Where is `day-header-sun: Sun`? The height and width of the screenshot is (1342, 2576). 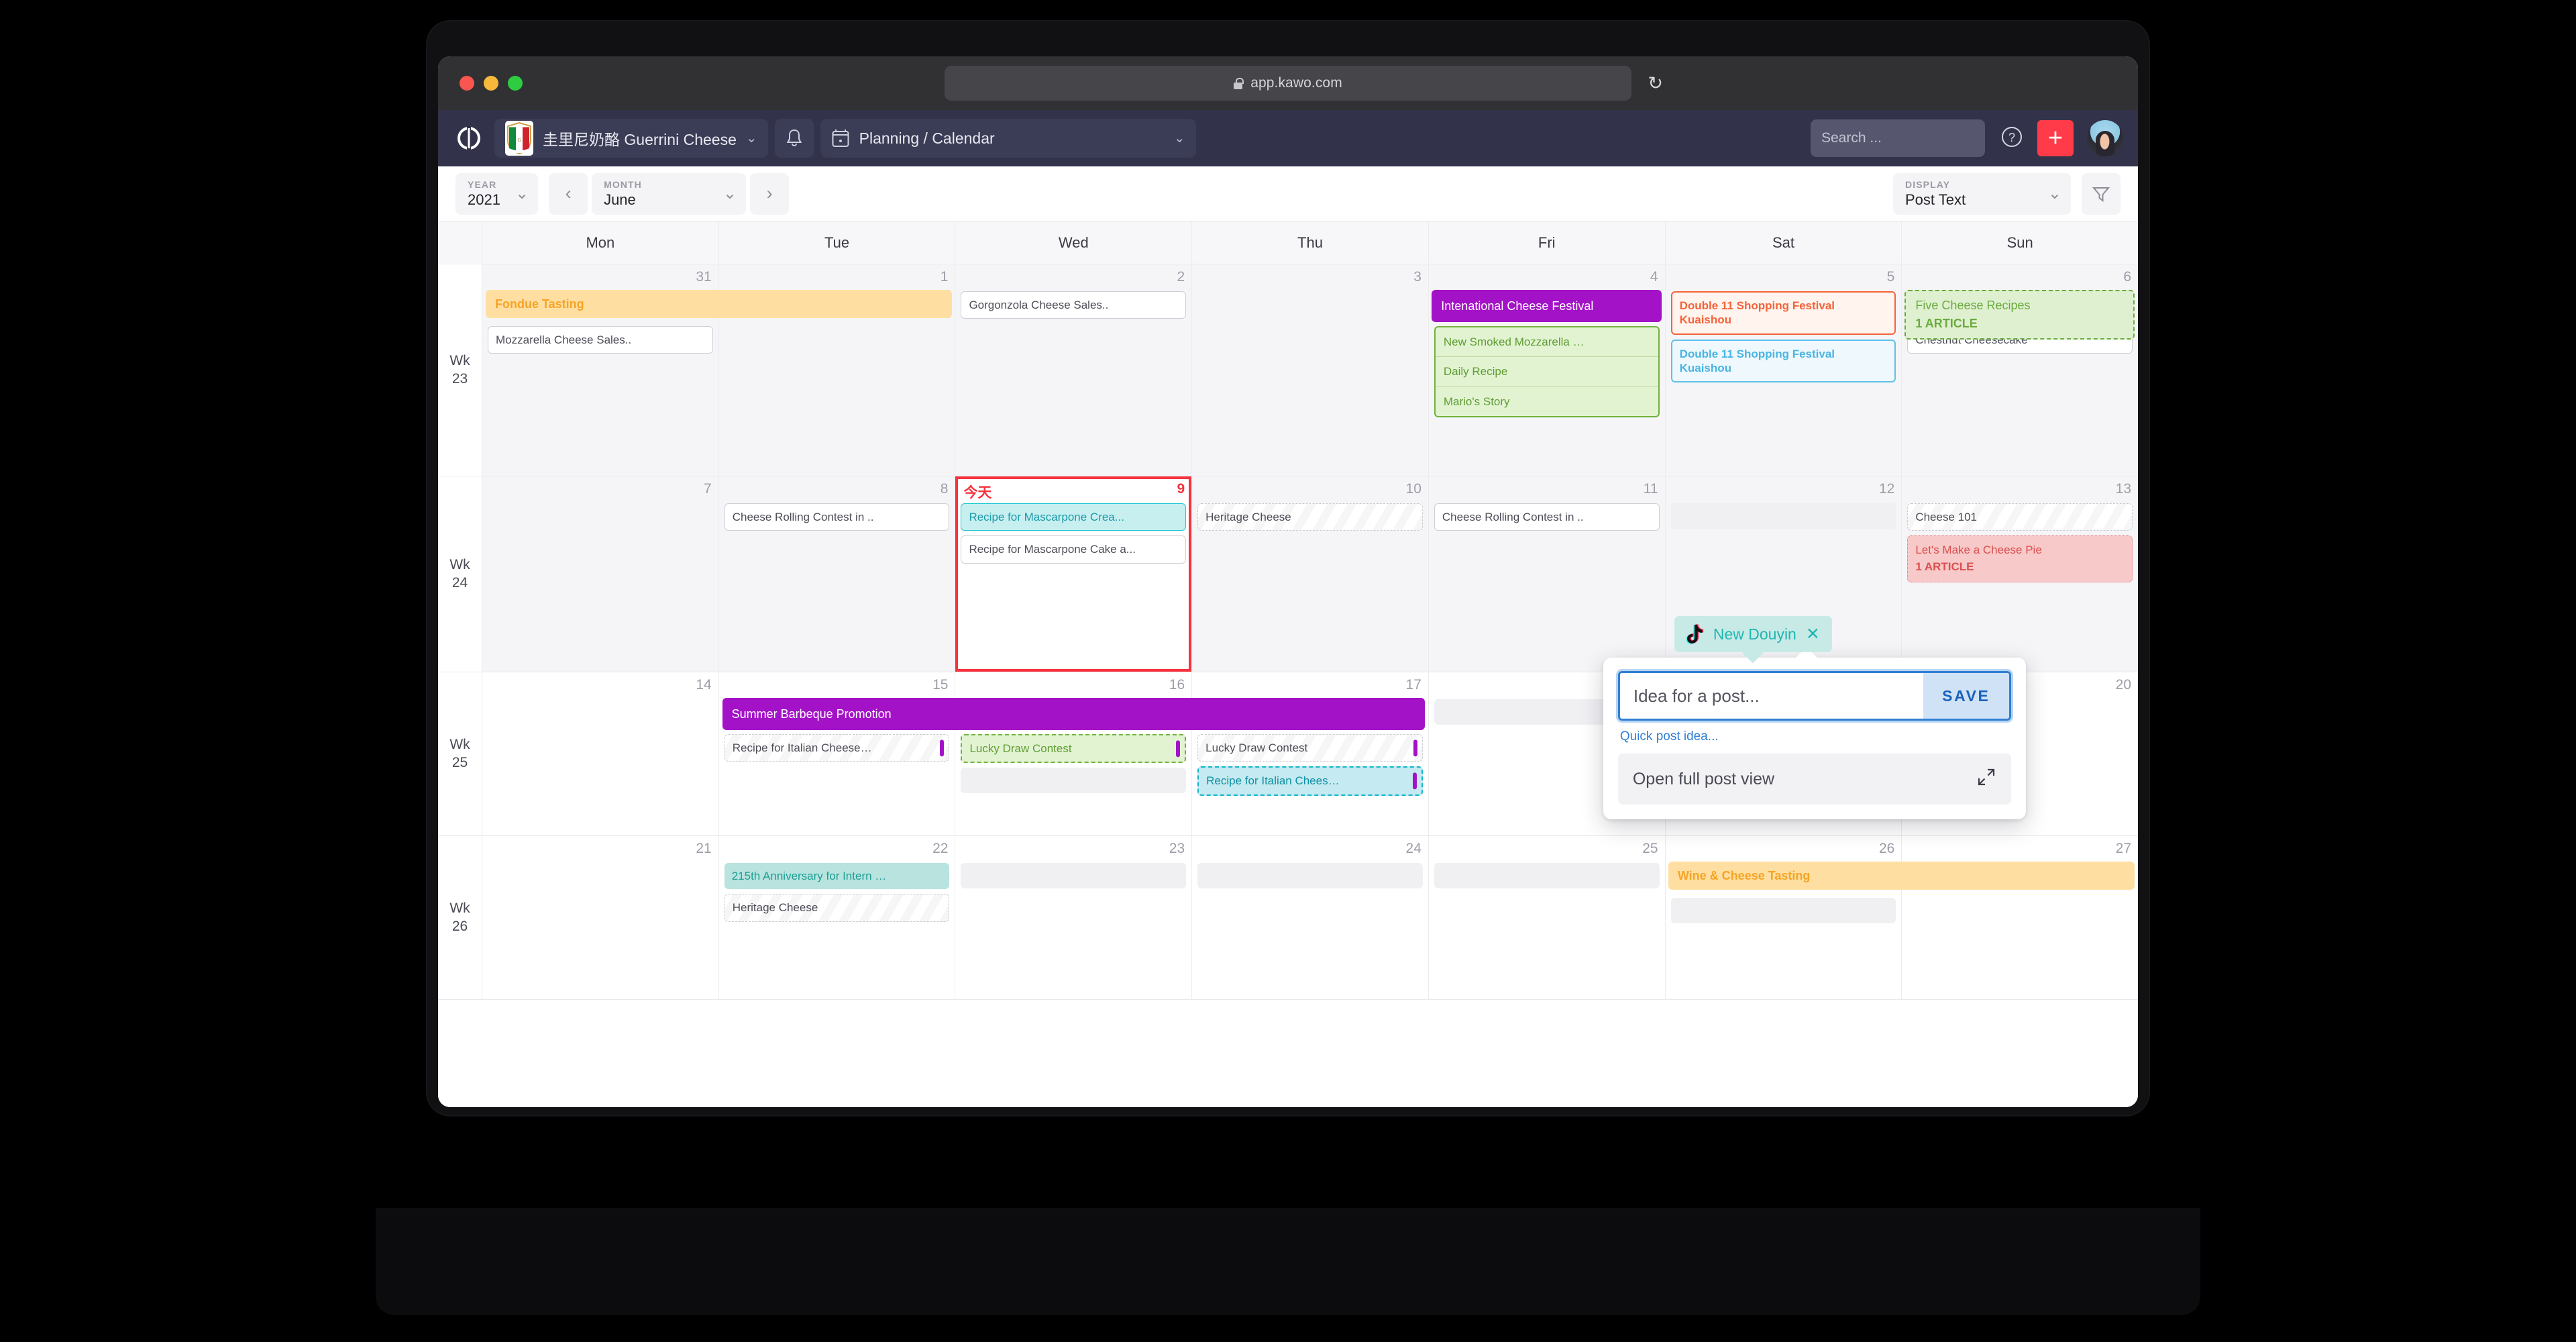 day-header-sun: Sun is located at coordinates (2019, 243).